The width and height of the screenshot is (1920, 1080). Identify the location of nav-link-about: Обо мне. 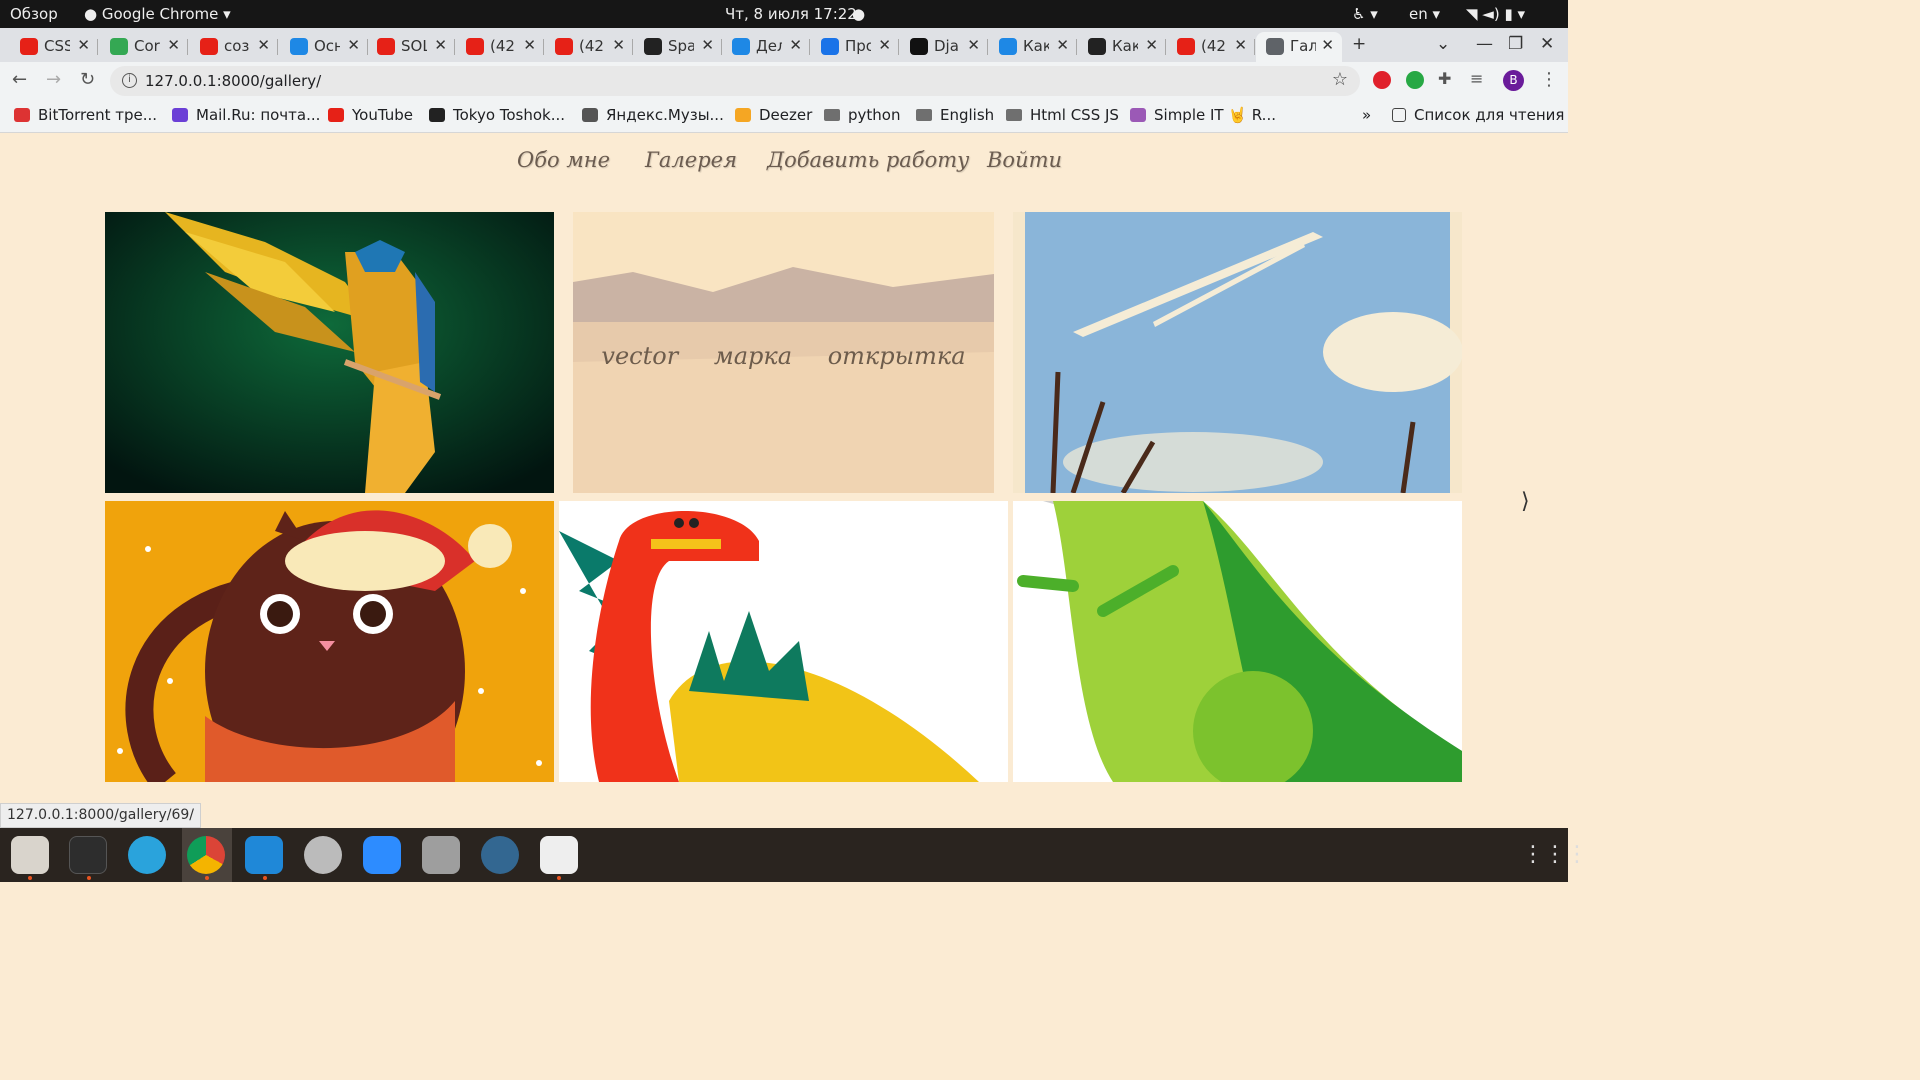
(563, 160).